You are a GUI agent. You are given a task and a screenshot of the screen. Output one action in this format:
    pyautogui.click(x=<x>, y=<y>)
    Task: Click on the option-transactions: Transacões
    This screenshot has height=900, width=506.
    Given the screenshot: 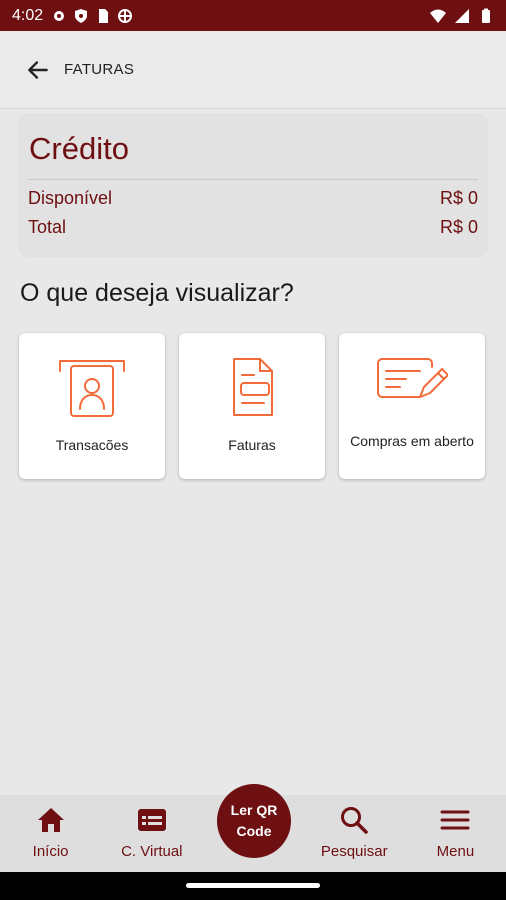 What is the action you would take?
    pyautogui.click(x=92, y=406)
    